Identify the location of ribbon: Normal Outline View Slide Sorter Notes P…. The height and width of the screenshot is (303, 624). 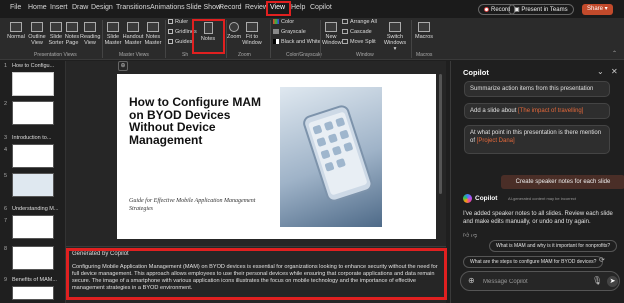
(312, 39).